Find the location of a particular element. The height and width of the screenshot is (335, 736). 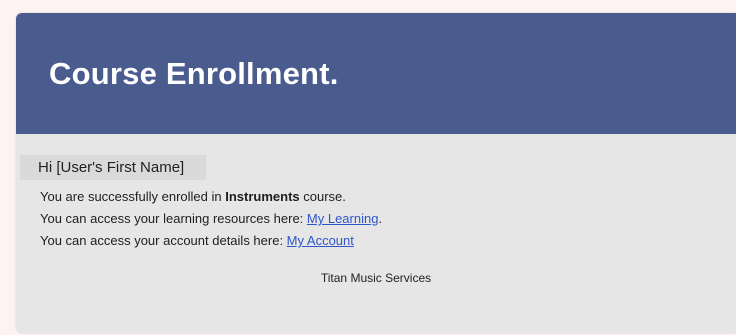

my-learning-link: My Learning is located at coordinates (343, 218).